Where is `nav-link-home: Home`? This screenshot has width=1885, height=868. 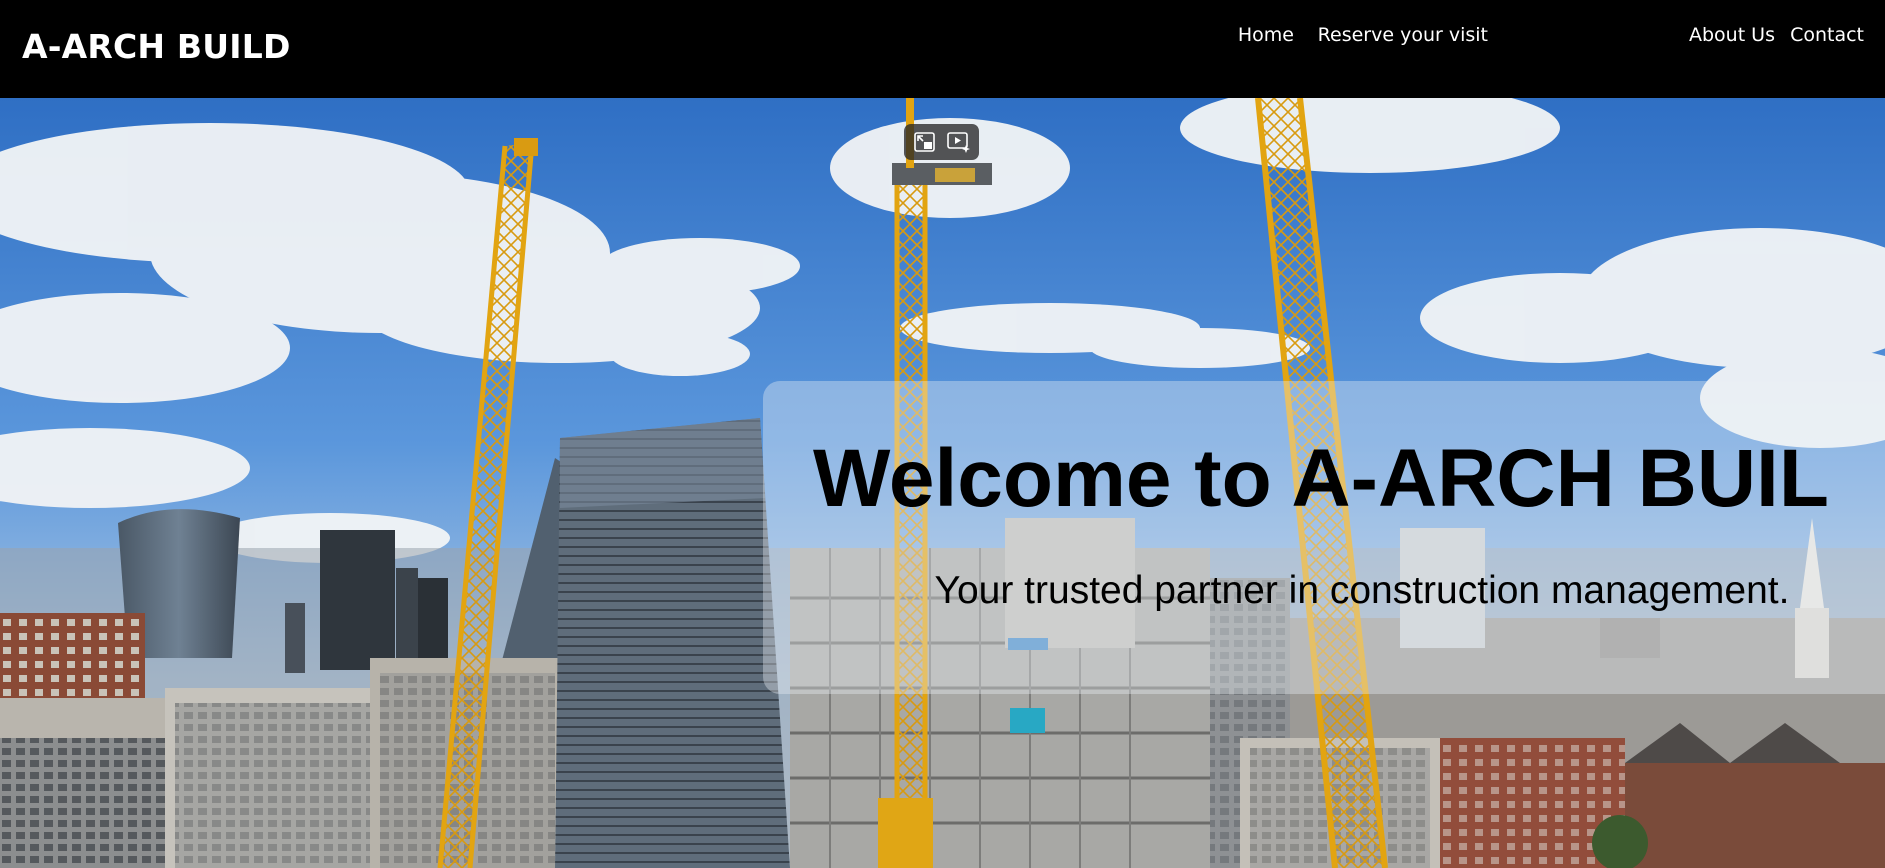
nav-link-home: Home is located at coordinates (1266, 35).